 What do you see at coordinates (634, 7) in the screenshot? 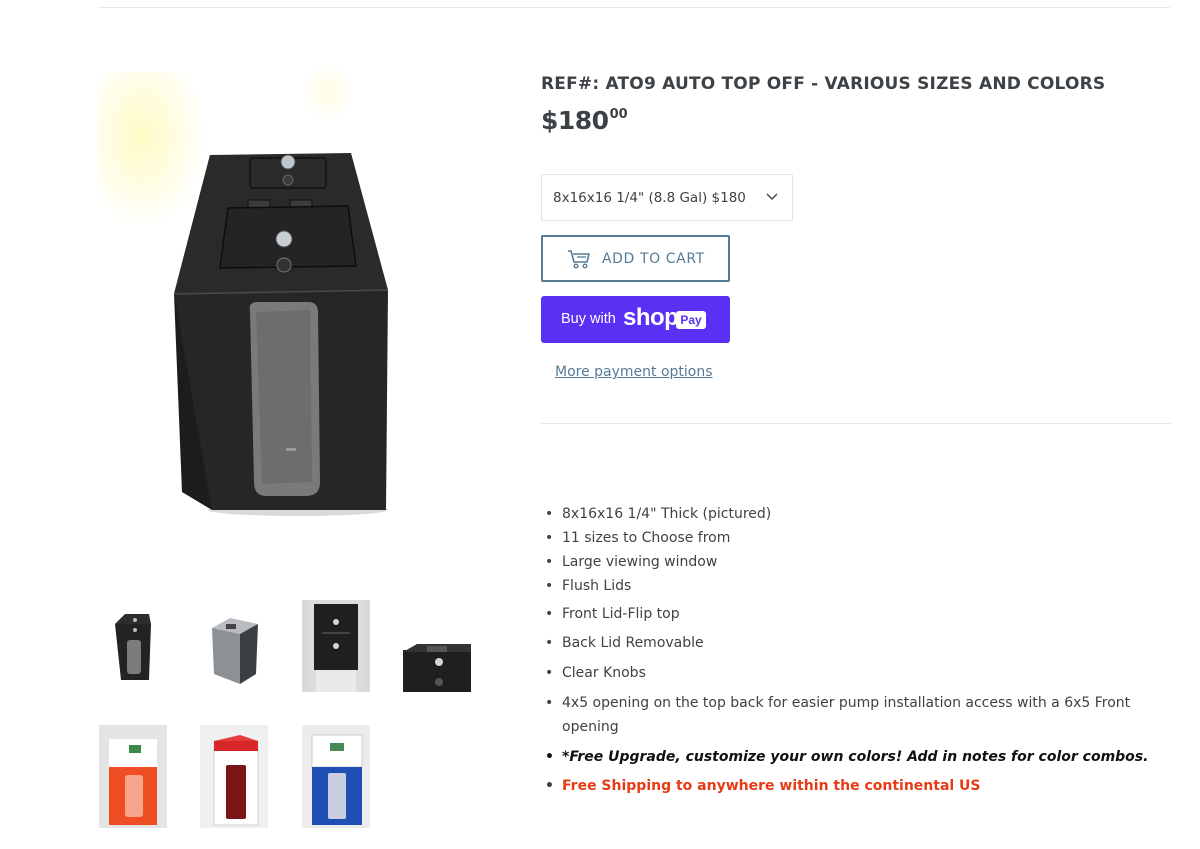
I see `top-divider` at bounding box center [634, 7].